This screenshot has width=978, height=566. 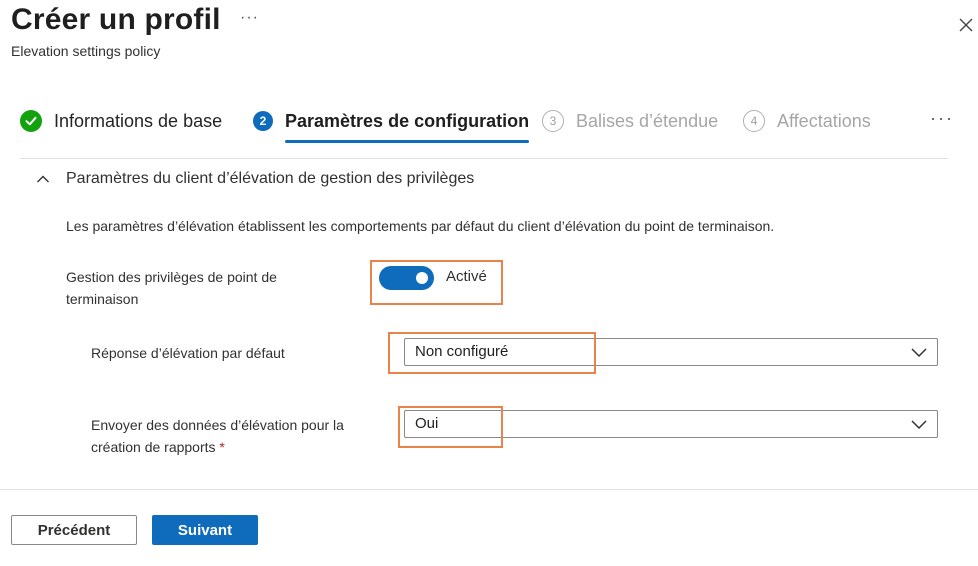 I want to click on response-field-label: Réponse d’élévation par défaut, so click(x=188, y=353).